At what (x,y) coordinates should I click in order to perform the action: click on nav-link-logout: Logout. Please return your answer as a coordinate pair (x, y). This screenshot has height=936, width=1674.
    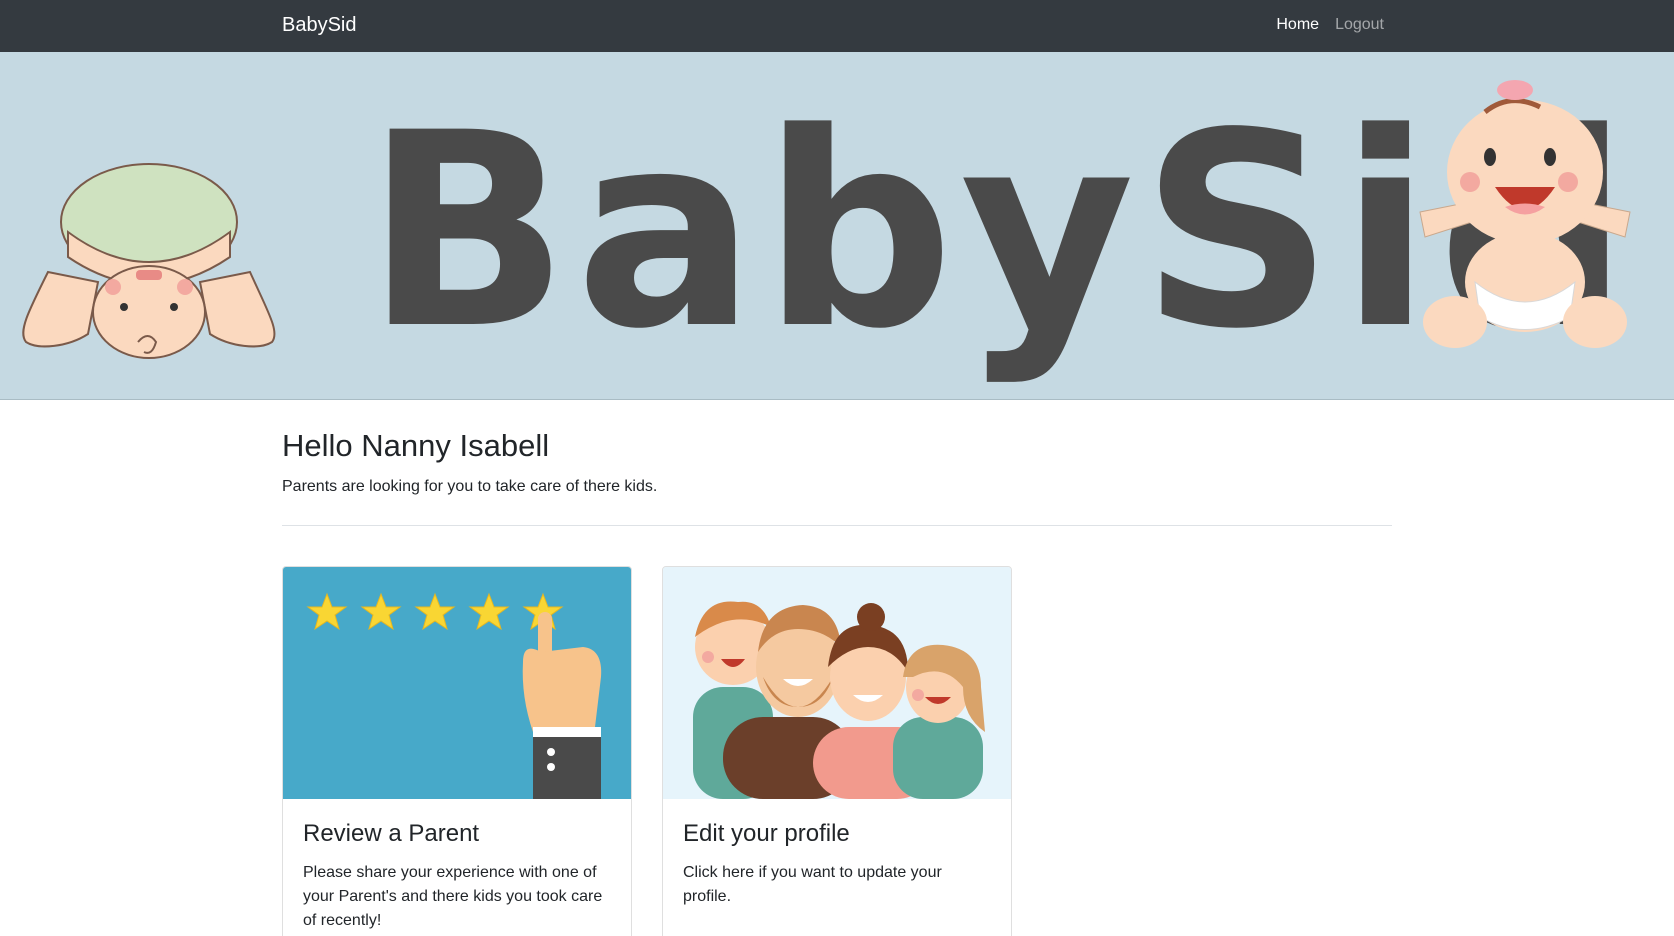
    Looking at the image, I should click on (1359, 25).